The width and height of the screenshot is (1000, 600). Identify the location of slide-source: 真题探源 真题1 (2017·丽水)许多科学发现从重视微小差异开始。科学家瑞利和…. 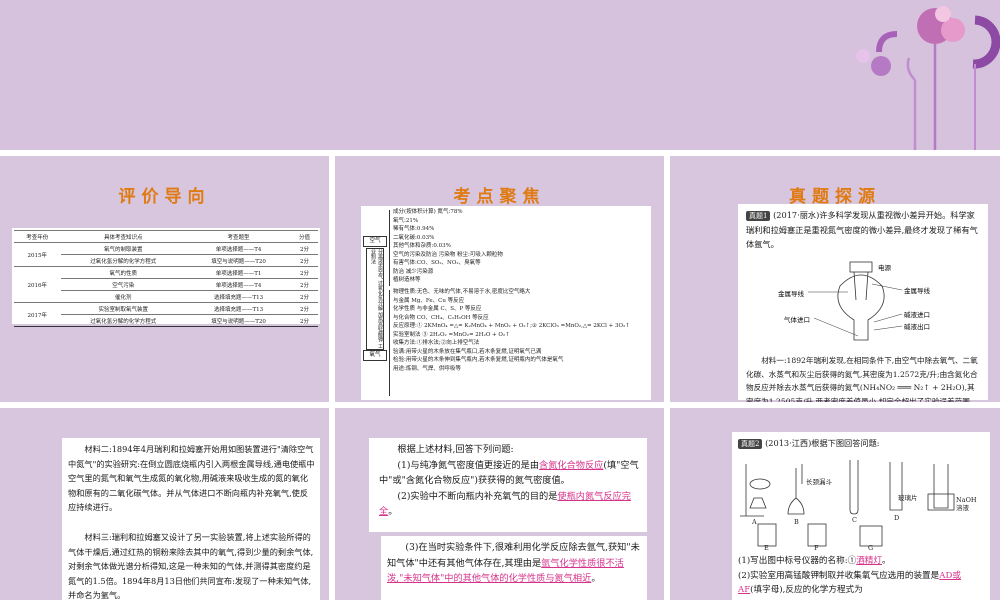
(835, 279).